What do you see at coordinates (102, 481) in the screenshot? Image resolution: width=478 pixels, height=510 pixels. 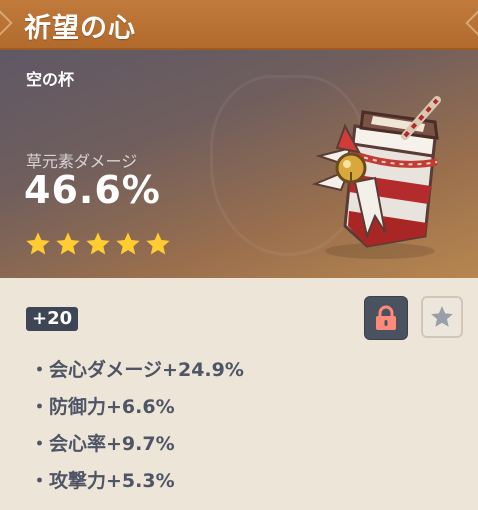 I see `substat-item: ・攻撃力+5.3%` at bounding box center [102, 481].